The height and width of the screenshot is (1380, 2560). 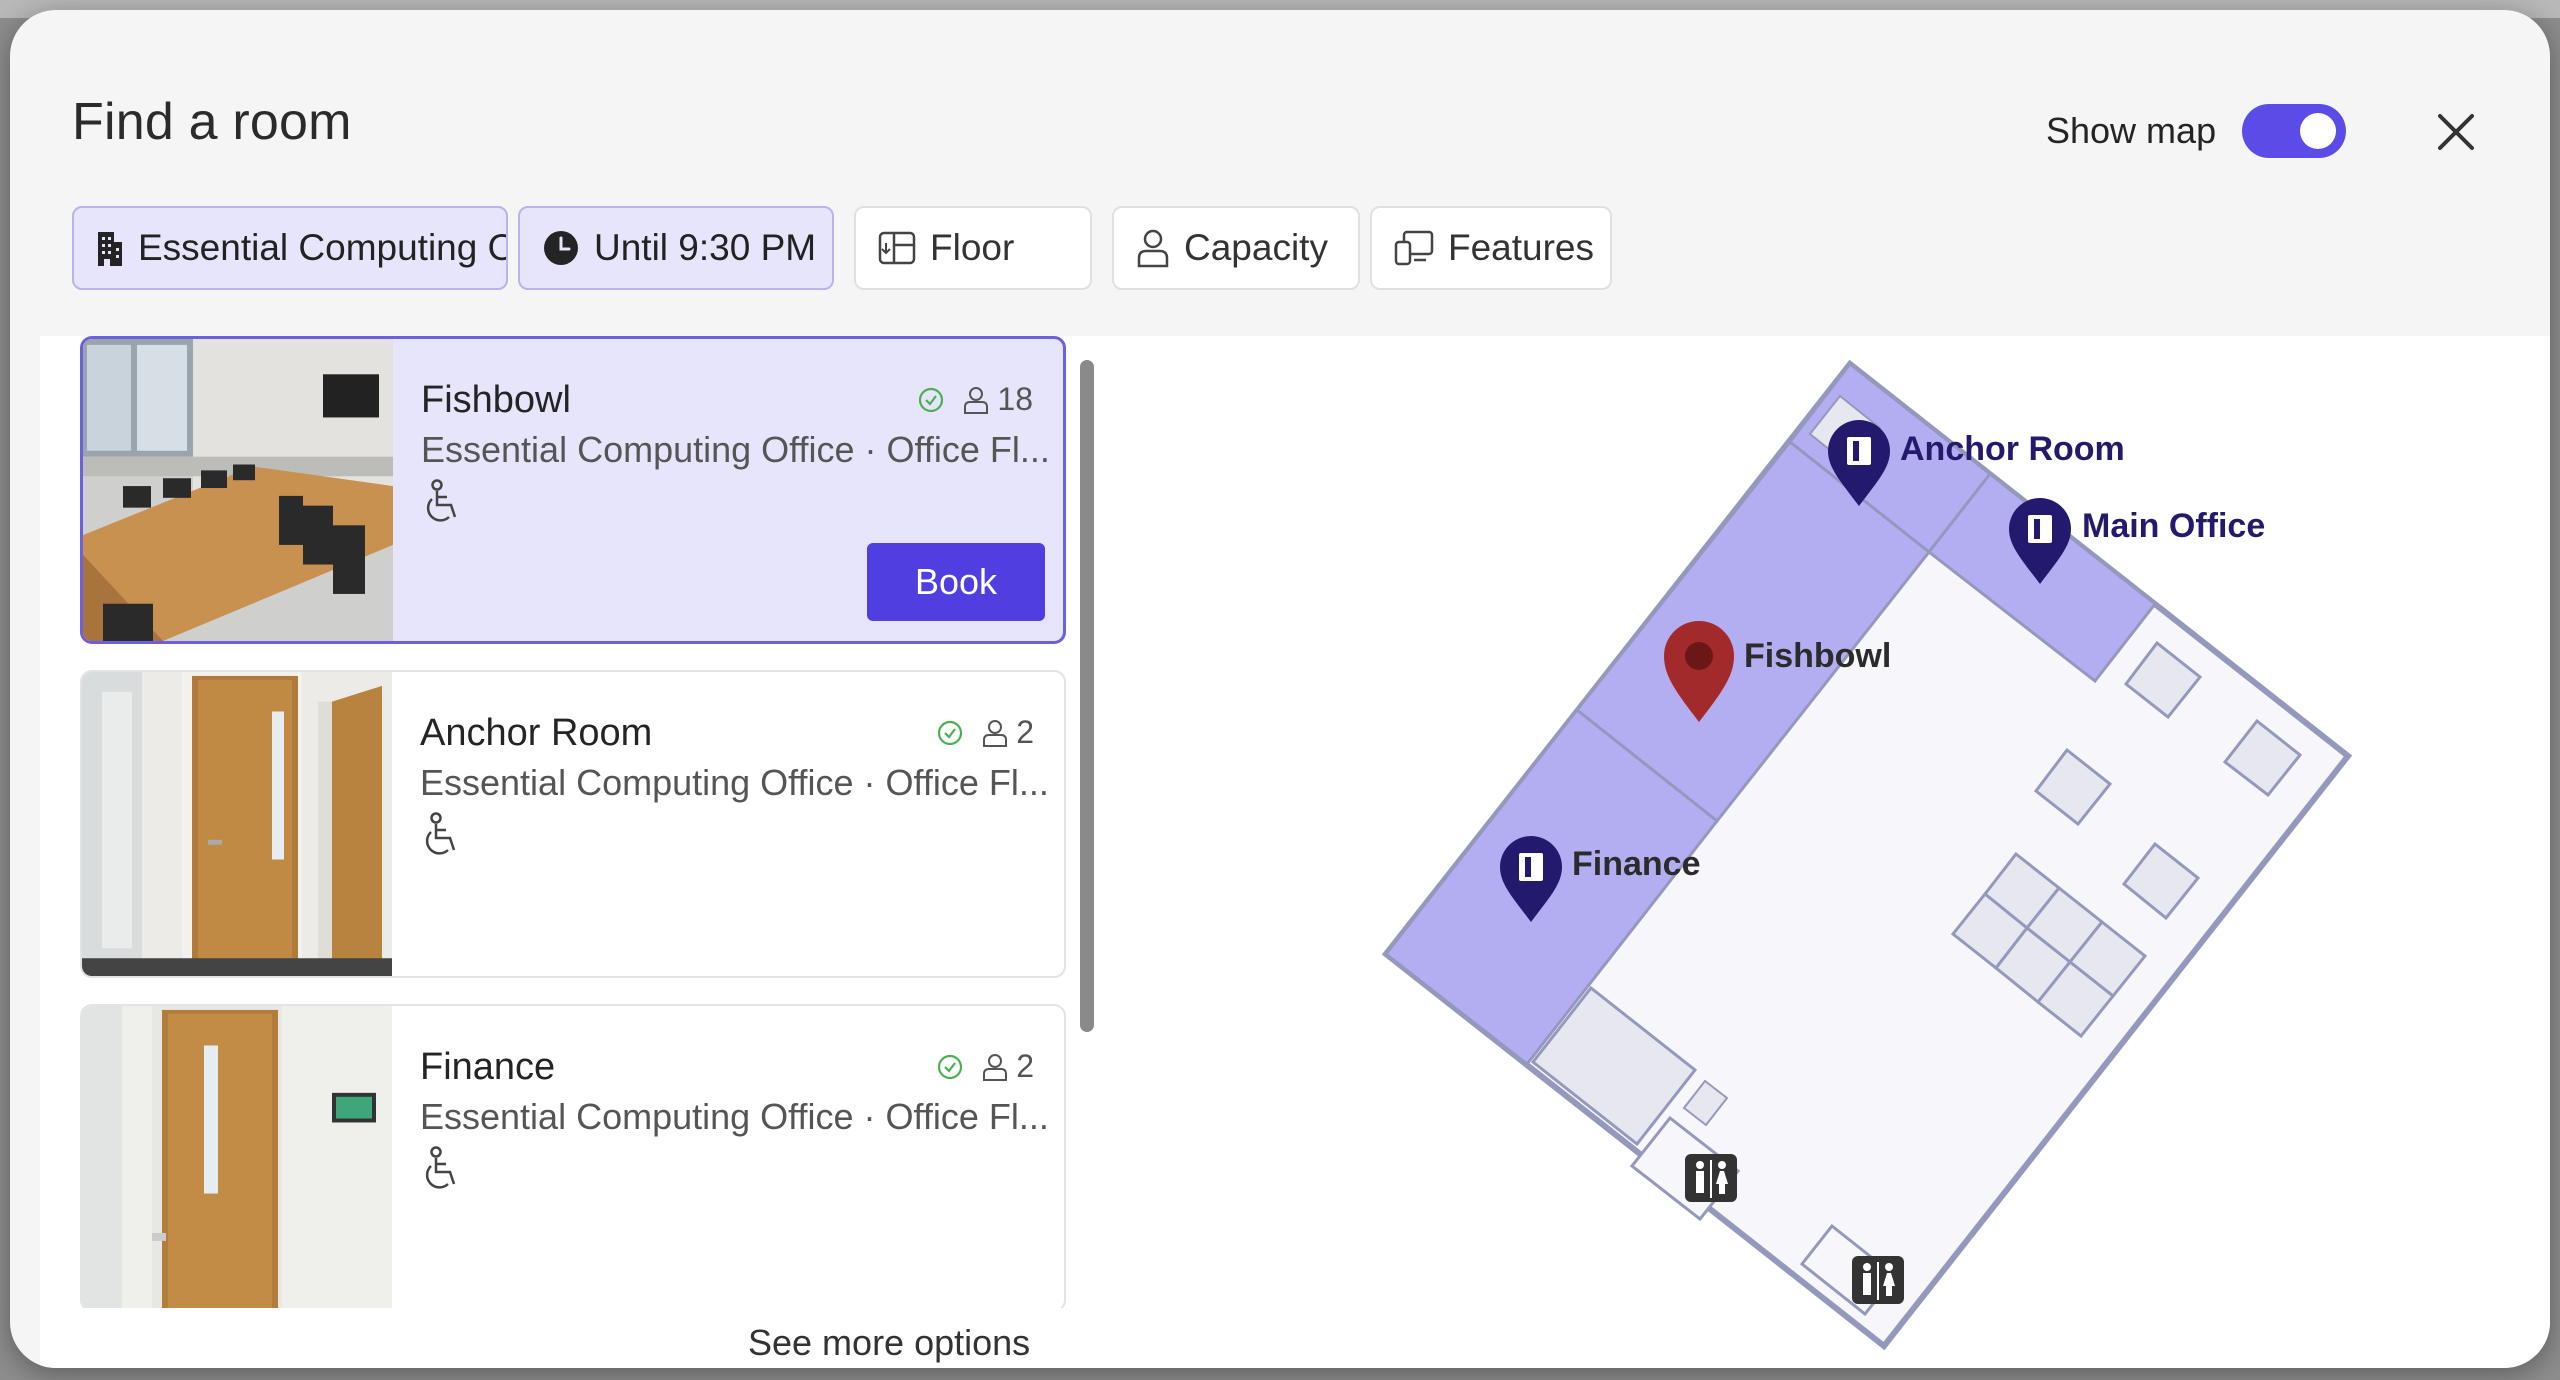 What do you see at coordinates (237, 824) in the screenshot?
I see `room-photo-anchor-room` at bounding box center [237, 824].